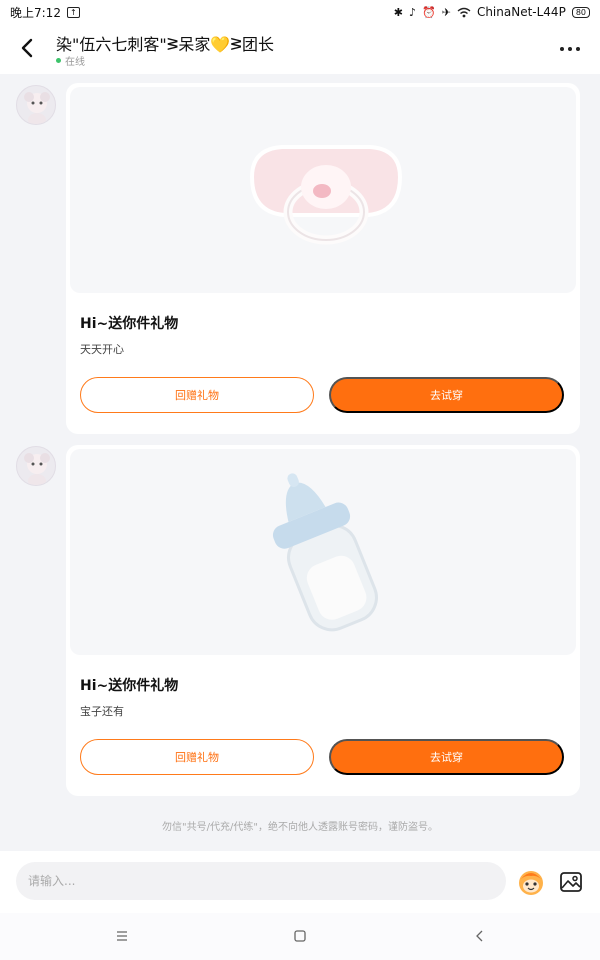  I want to click on menu-icon, so click(122, 936).